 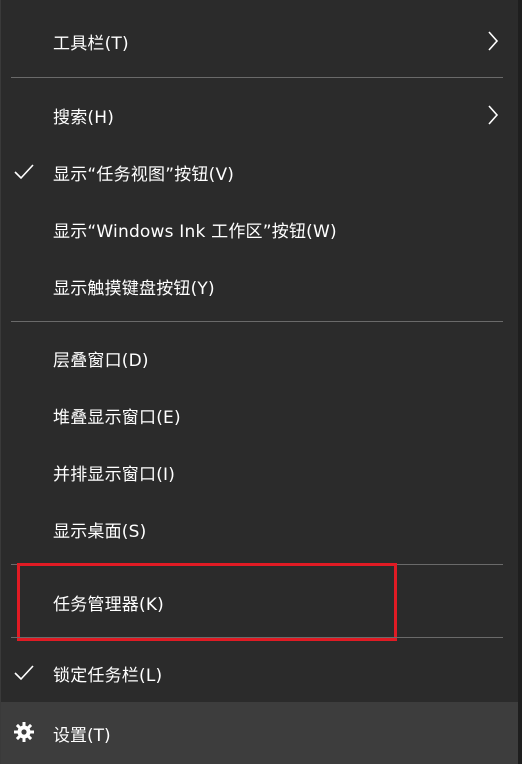 What do you see at coordinates (260, 286) in the screenshot?
I see `menu-item-show-touch-keyboard: 显示触摸键盘按钮(Y)` at bounding box center [260, 286].